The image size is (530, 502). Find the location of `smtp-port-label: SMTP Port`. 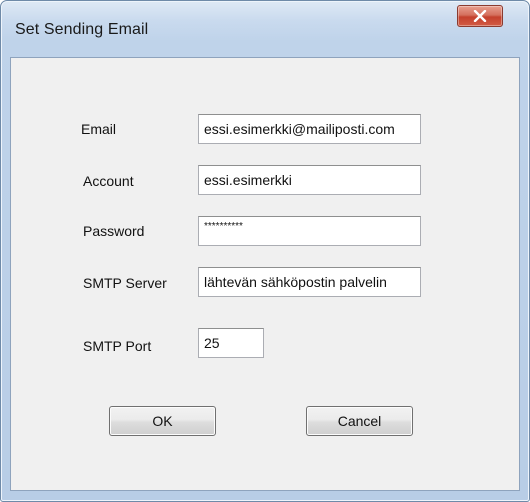

smtp-port-label: SMTP Port is located at coordinates (117, 346).